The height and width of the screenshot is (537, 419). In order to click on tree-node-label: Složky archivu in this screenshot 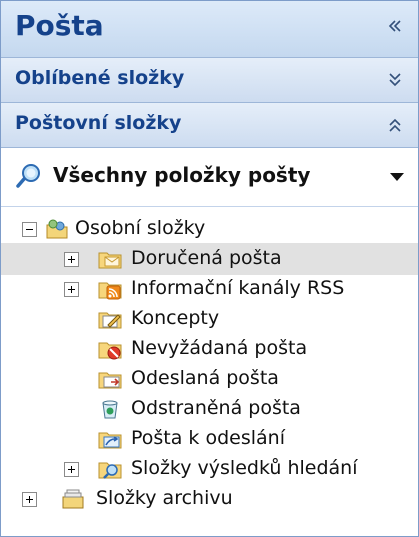, I will do `click(164, 498)`.